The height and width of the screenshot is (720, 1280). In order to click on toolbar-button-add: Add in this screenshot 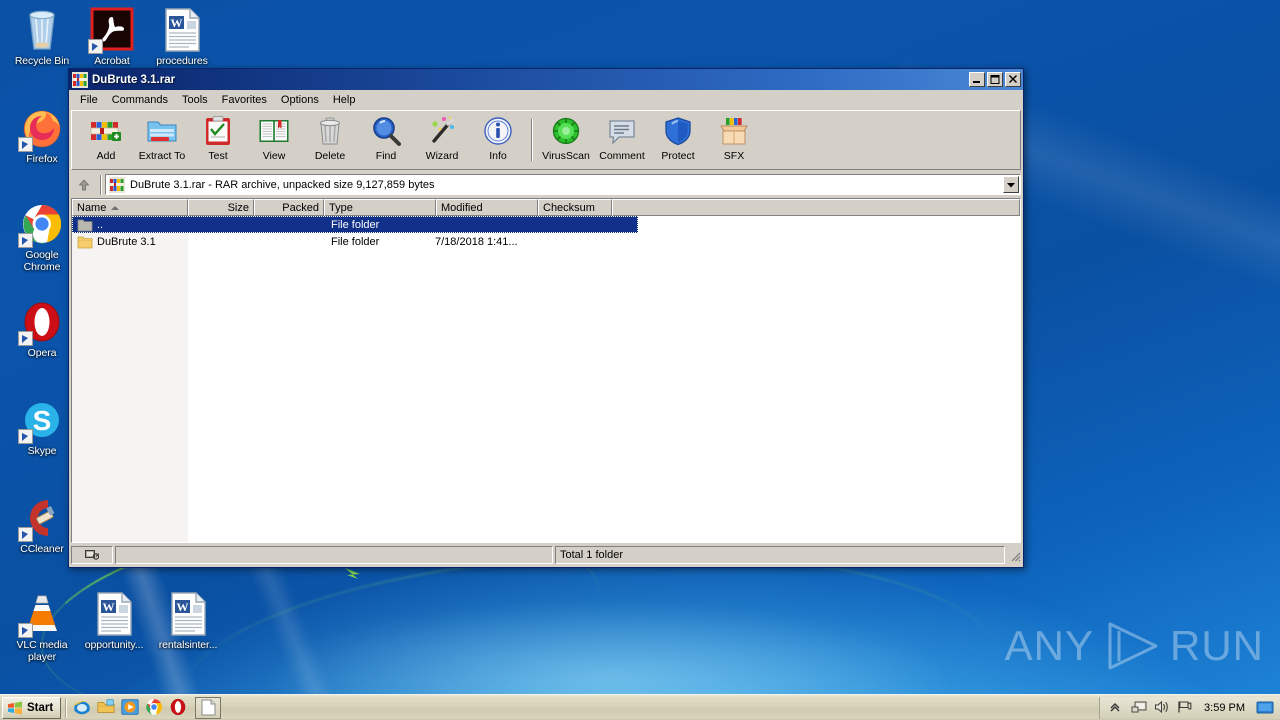, I will do `click(106, 140)`.